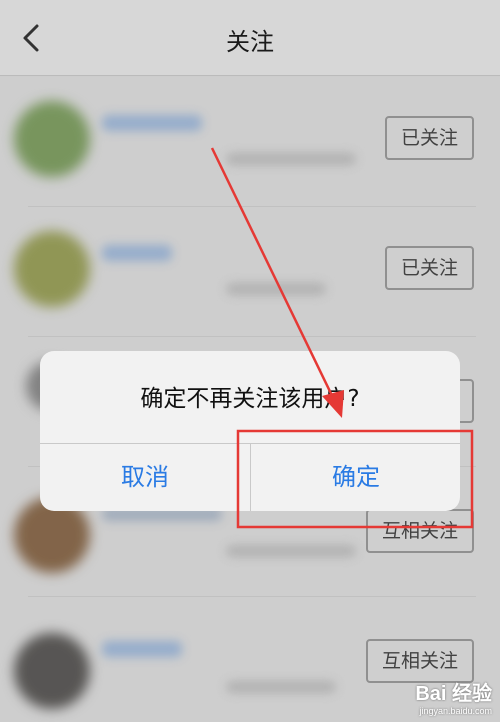  I want to click on watermark-logo: Bai 经验, so click(453, 694).